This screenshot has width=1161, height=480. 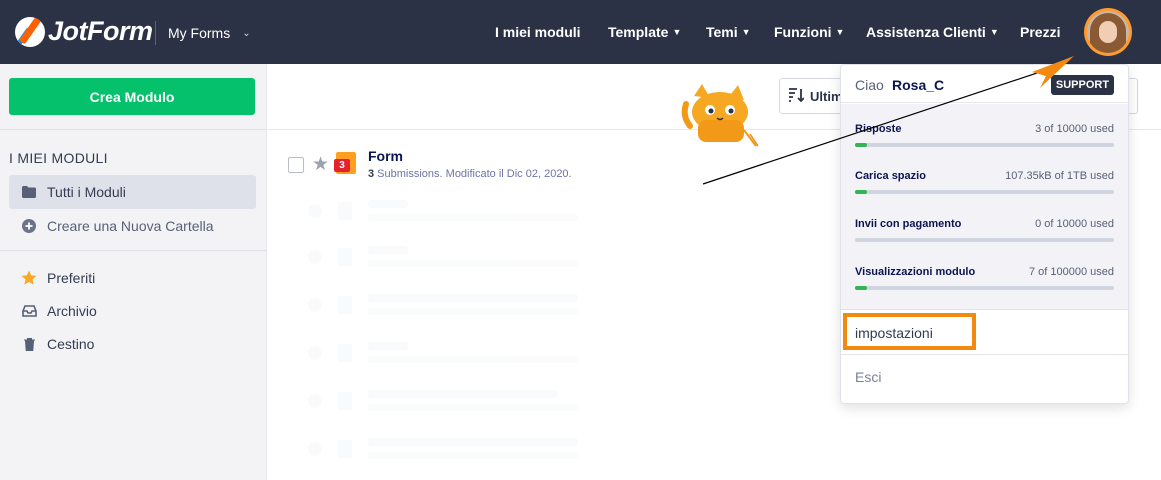 I want to click on nav-themes: Temi ▼, so click(x=728, y=32).